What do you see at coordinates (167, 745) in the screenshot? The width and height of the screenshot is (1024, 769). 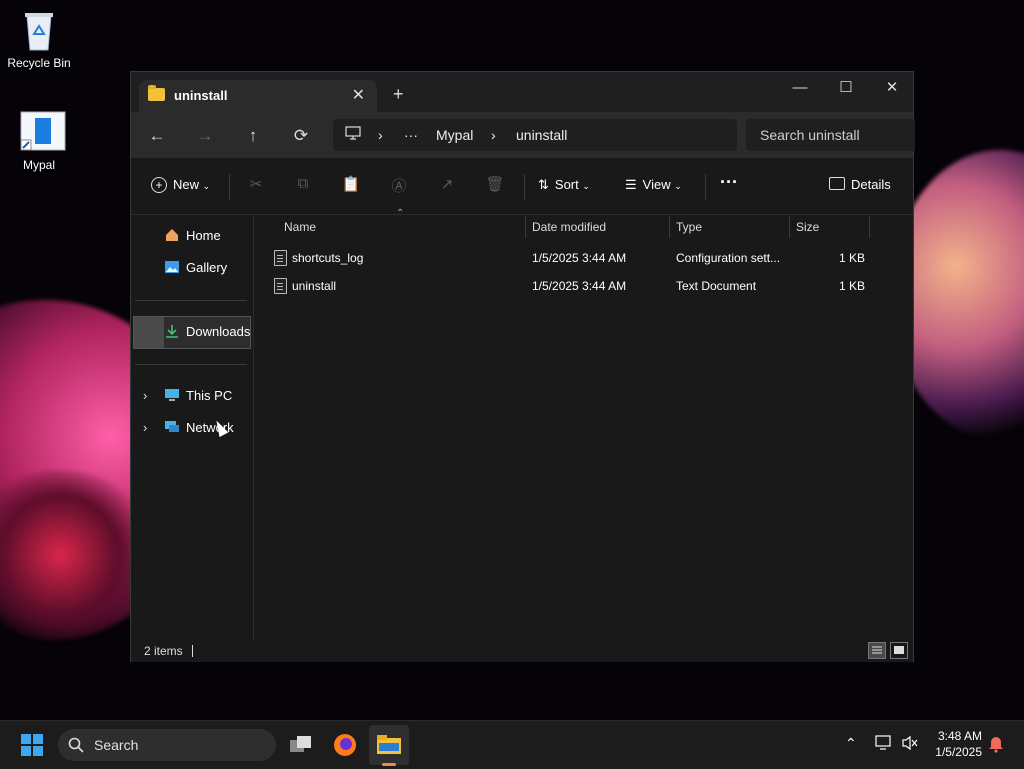 I see `taskbar-search: Search` at bounding box center [167, 745].